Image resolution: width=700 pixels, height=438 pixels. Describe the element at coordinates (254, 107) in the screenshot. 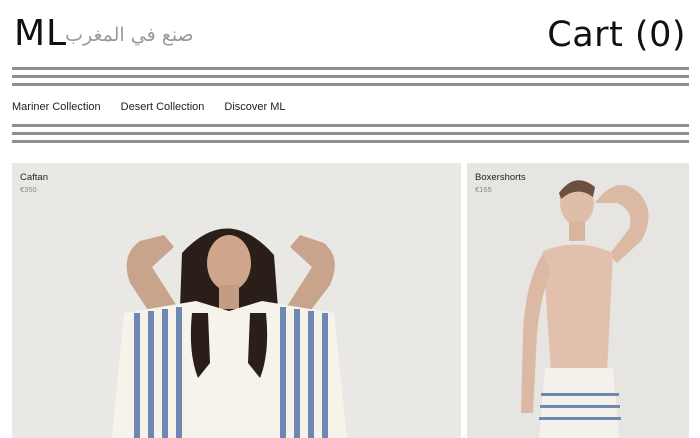

I see `nav-item-discover-ml: Discover ML` at that location.